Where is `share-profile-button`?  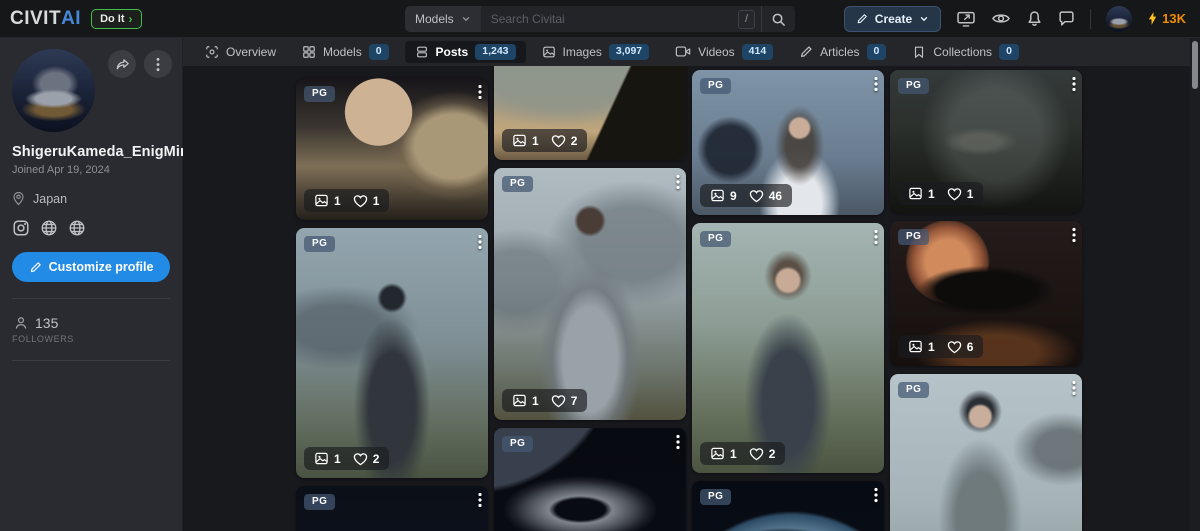 share-profile-button is located at coordinates (122, 64).